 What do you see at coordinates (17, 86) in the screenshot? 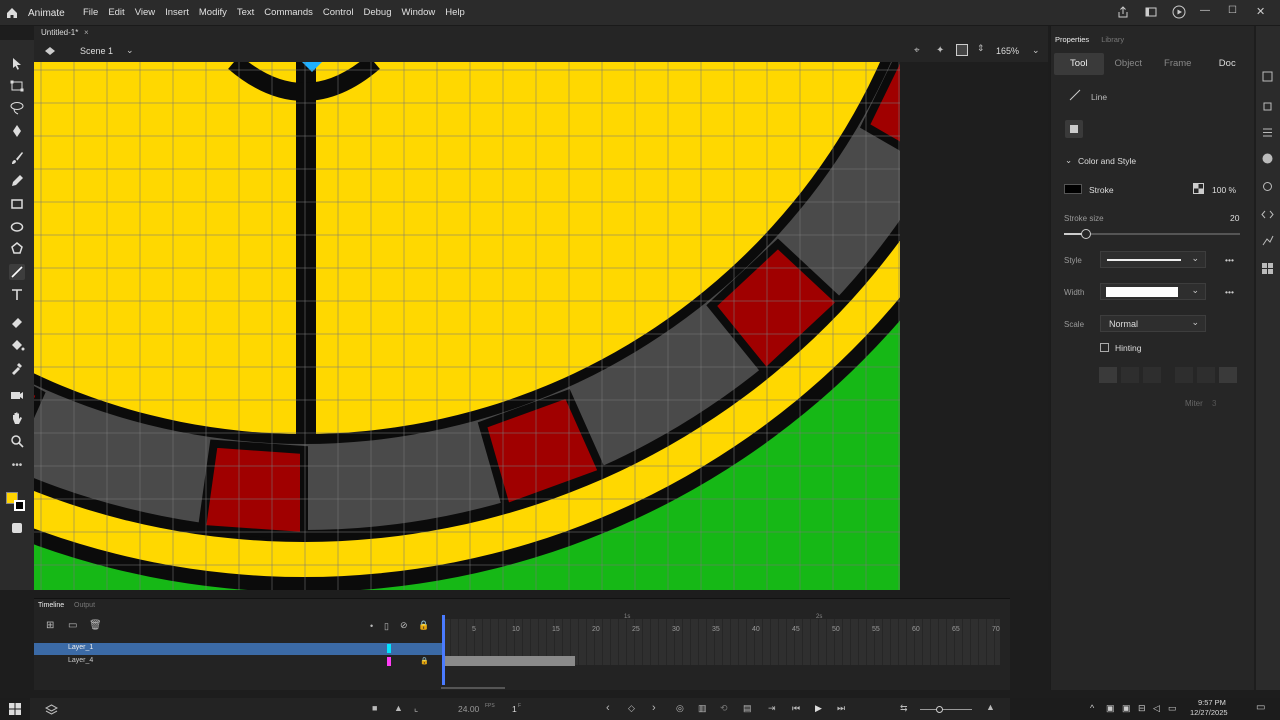
I see `free-transform-tool-icon` at bounding box center [17, 86].